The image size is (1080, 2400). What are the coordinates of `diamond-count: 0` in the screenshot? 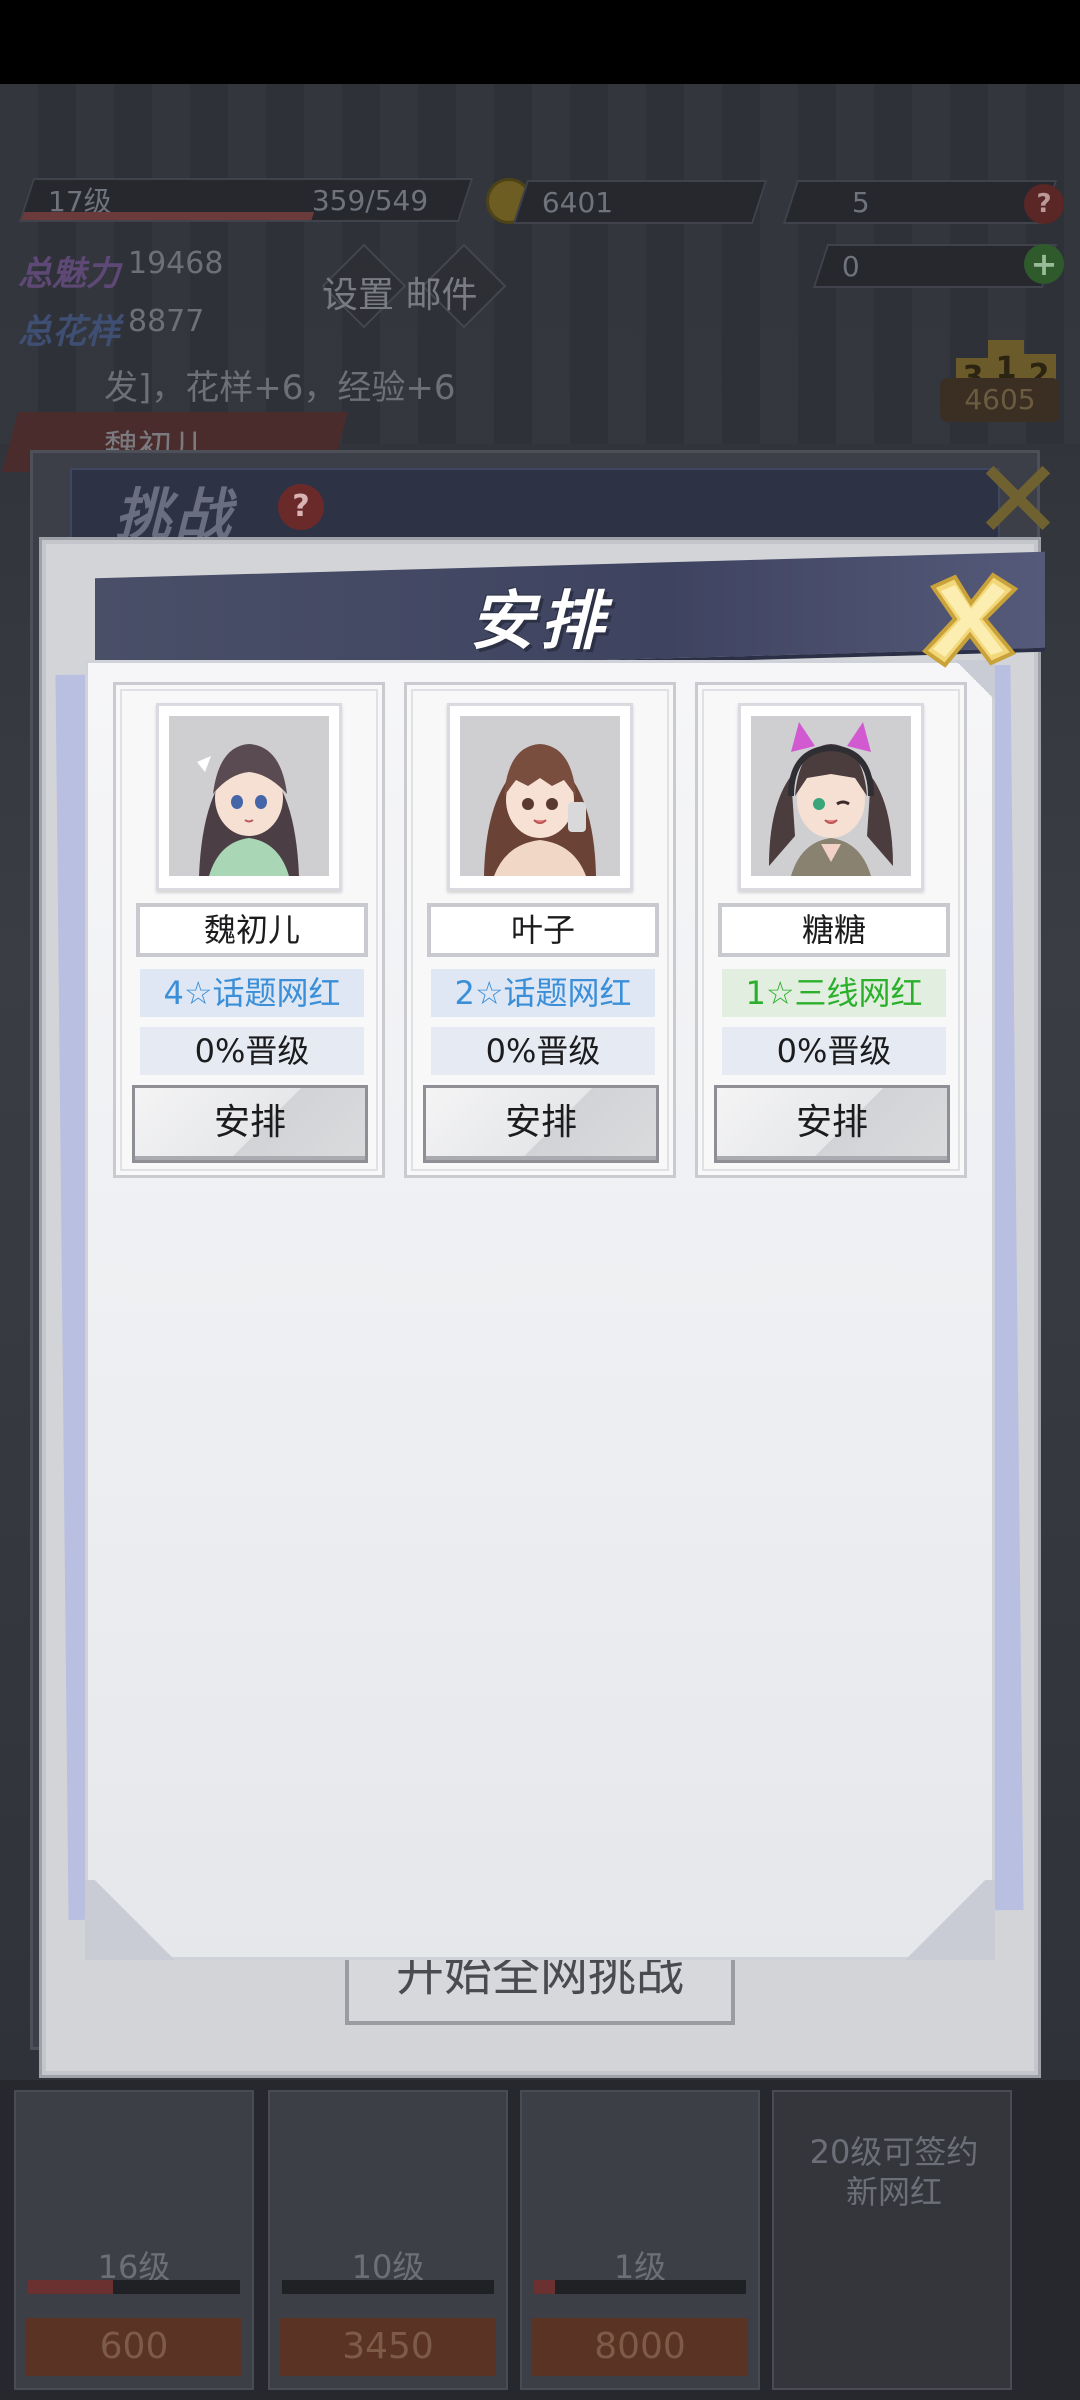 It's located at (851, 266).